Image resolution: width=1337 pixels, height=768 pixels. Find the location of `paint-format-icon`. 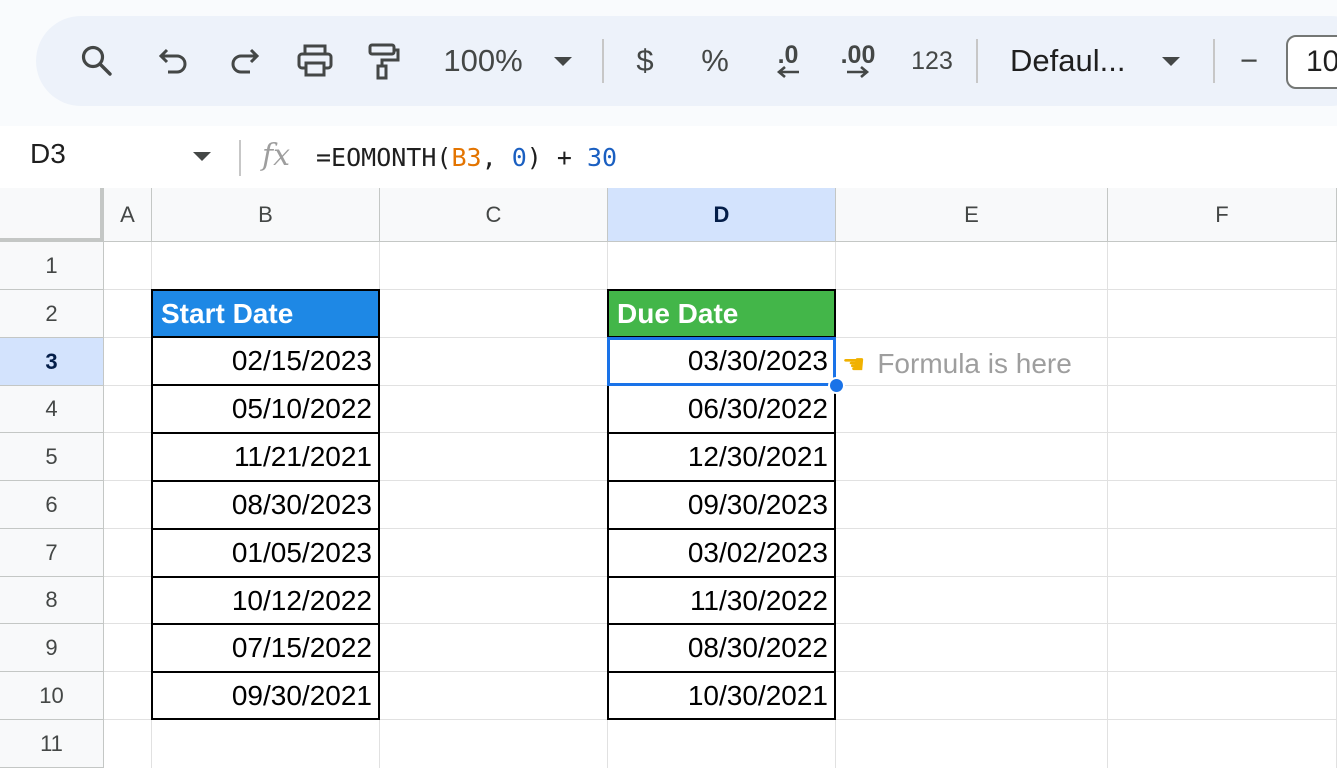

paint-format-icon is located at coordinates (384, 61).